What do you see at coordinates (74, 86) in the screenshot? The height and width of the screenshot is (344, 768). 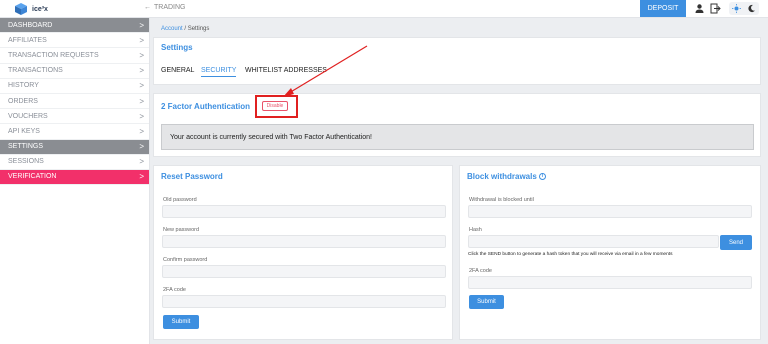 I see `sidebar-item-history: HISTORY >` at bounding box center [74, 86].